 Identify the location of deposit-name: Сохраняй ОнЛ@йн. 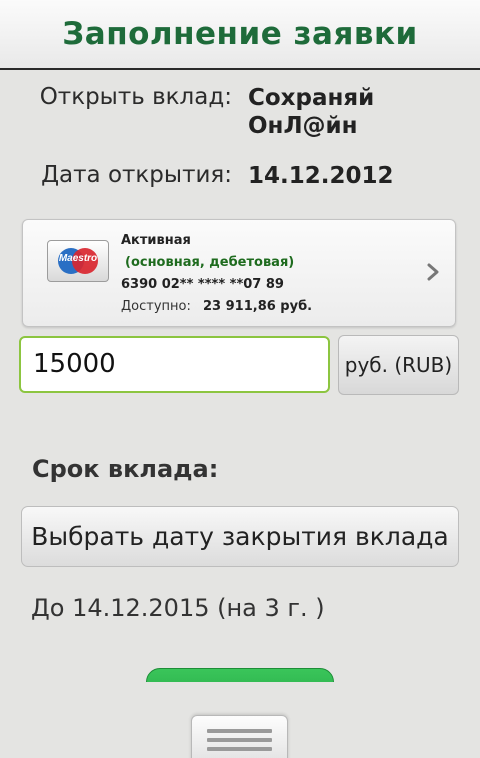
(311, 112).